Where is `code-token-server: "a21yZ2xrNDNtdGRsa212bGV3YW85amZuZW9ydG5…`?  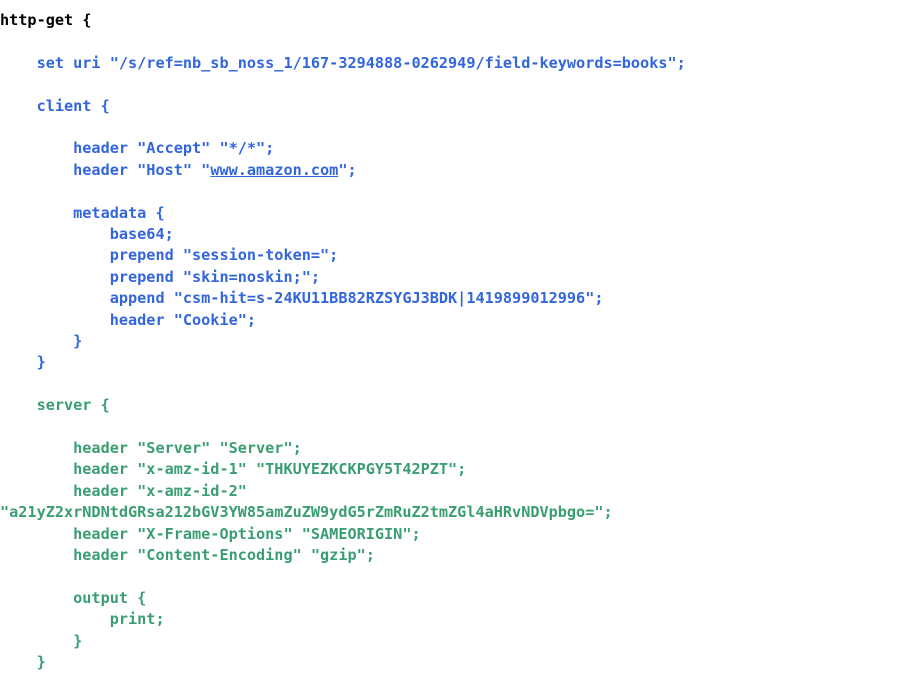
code-token-server: "a21yZ2xrNDNtdGRsa212bGV3YW85amZuZW9ydG5… is located at coordinates (306, 512).